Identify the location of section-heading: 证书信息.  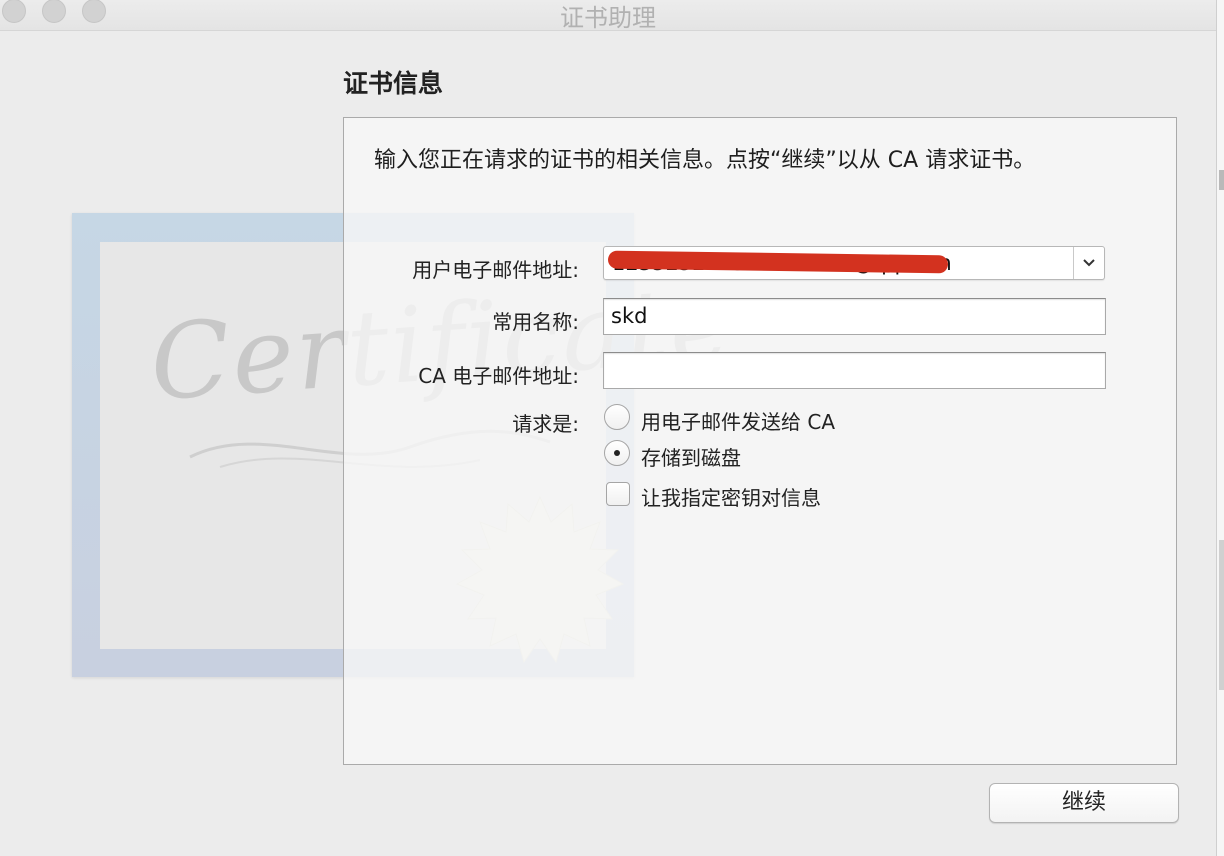
(393, 83).